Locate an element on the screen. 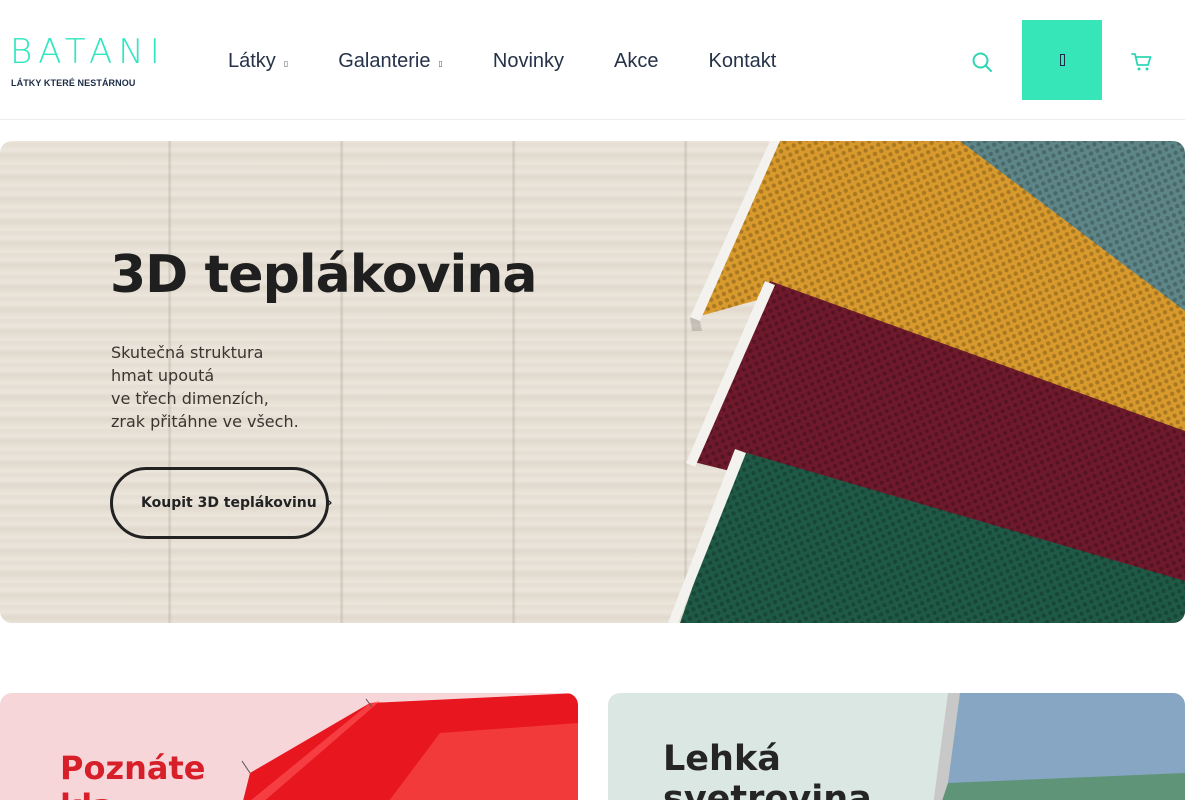 The height and width of the screenshot is (800, 1200). promo-card-title: Poznáte kla is located at coordinates (132, 774).